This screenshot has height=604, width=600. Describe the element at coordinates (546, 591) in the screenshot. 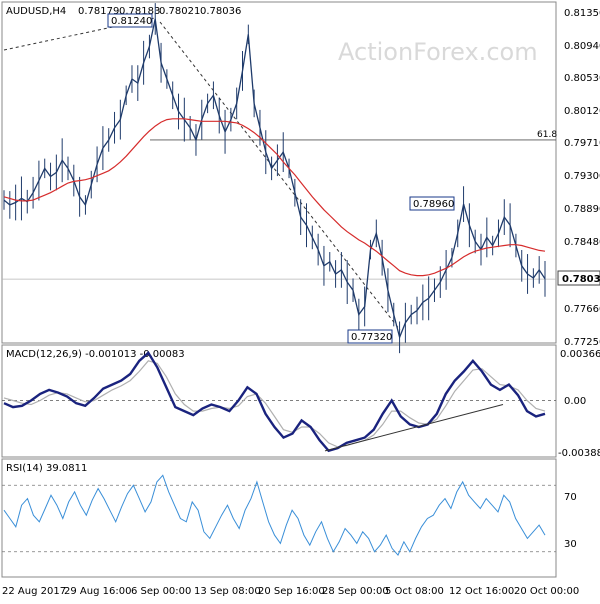

I see `x-tick: 20 Oct 00:00` at that location.